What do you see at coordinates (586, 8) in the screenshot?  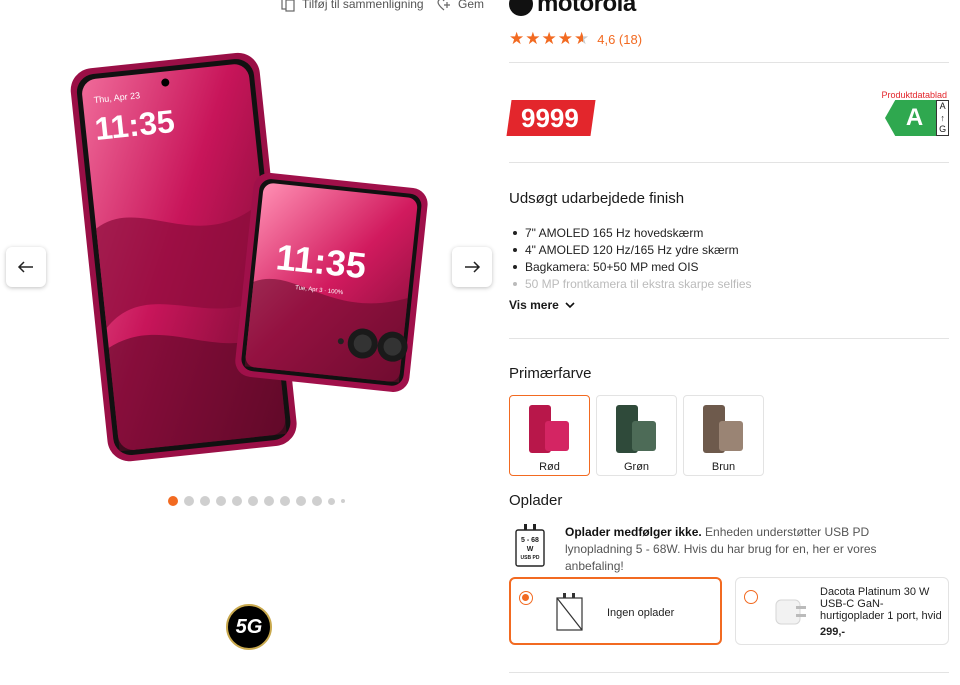 I see `brand-name: motorola` at bounding box center [586, 8].